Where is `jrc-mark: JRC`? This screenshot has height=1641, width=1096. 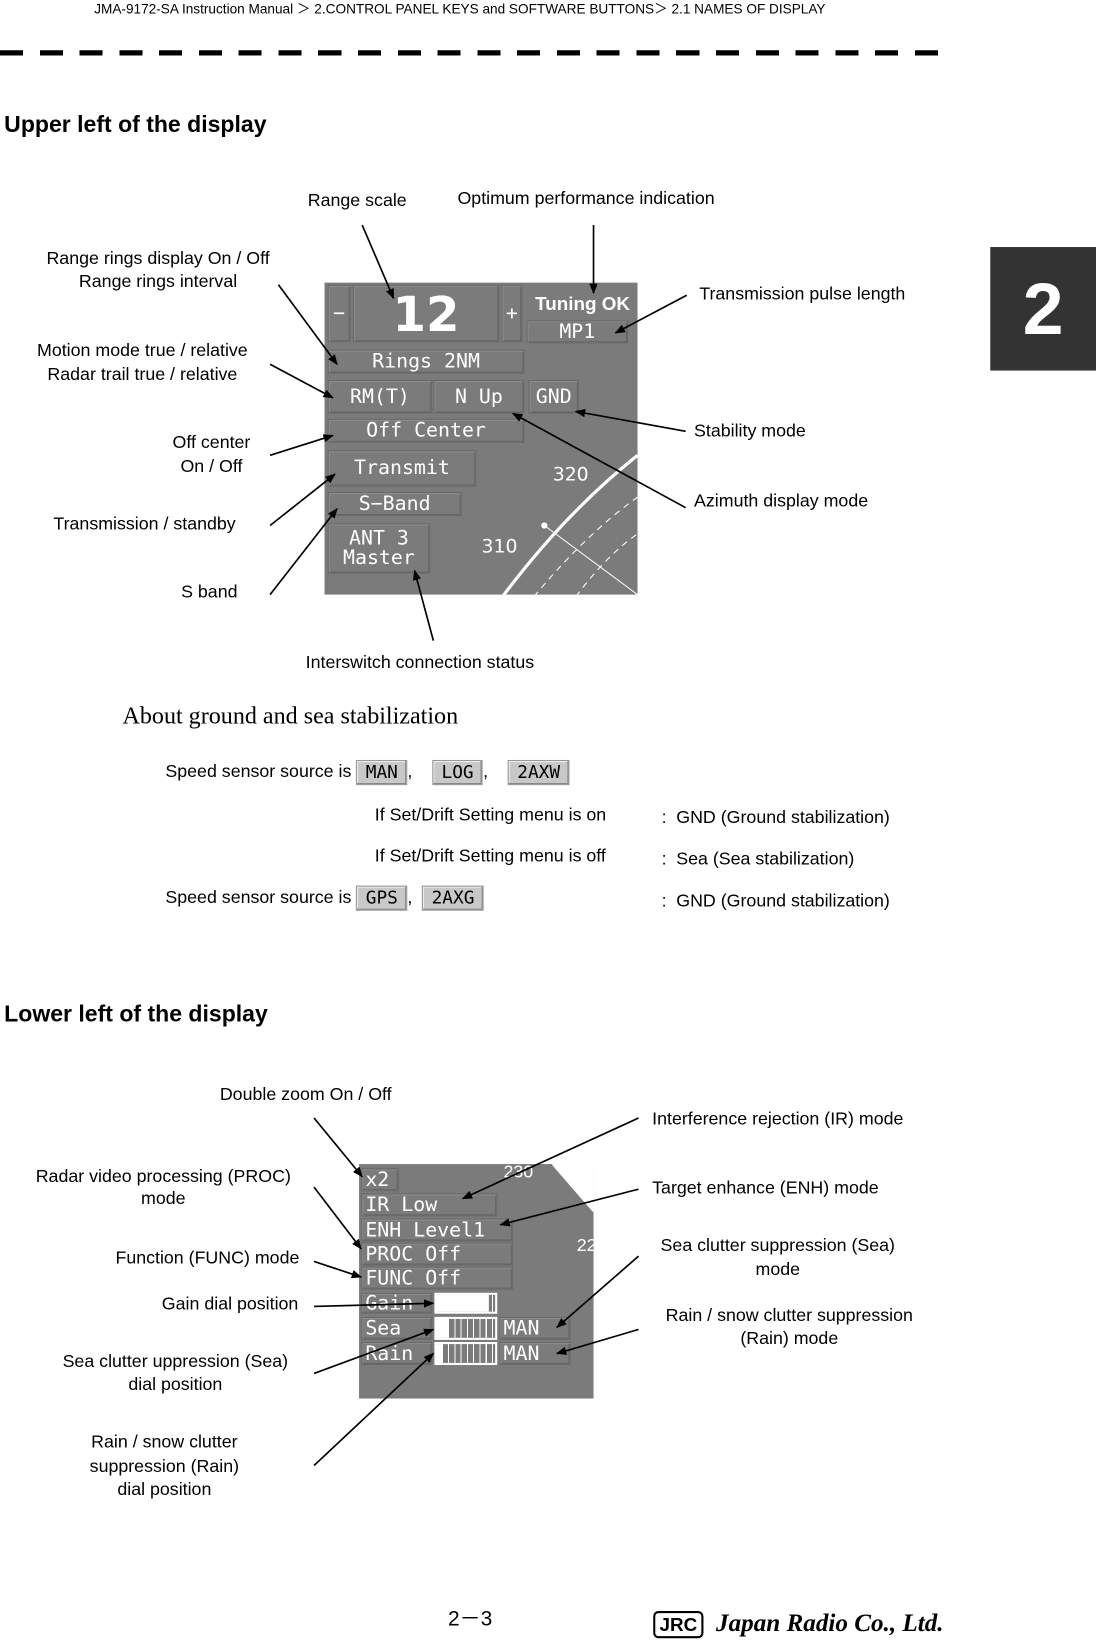
jrc-mark: JRC is located at coordinates (678, 1624).